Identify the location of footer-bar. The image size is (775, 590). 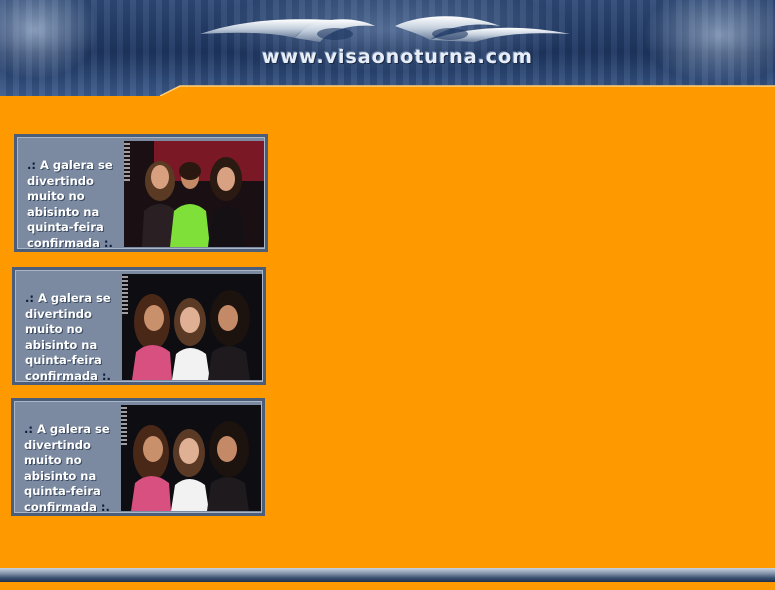
(387, 575).